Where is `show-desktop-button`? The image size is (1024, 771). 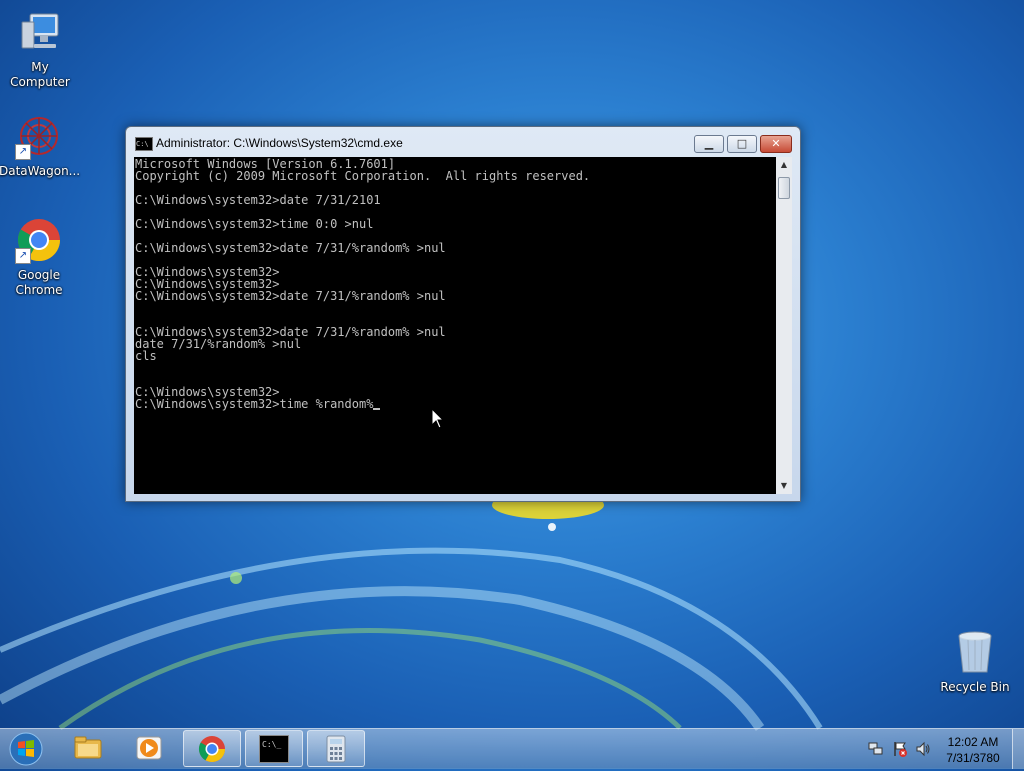
show-desktop-button is located at coordinates (1018, 749).